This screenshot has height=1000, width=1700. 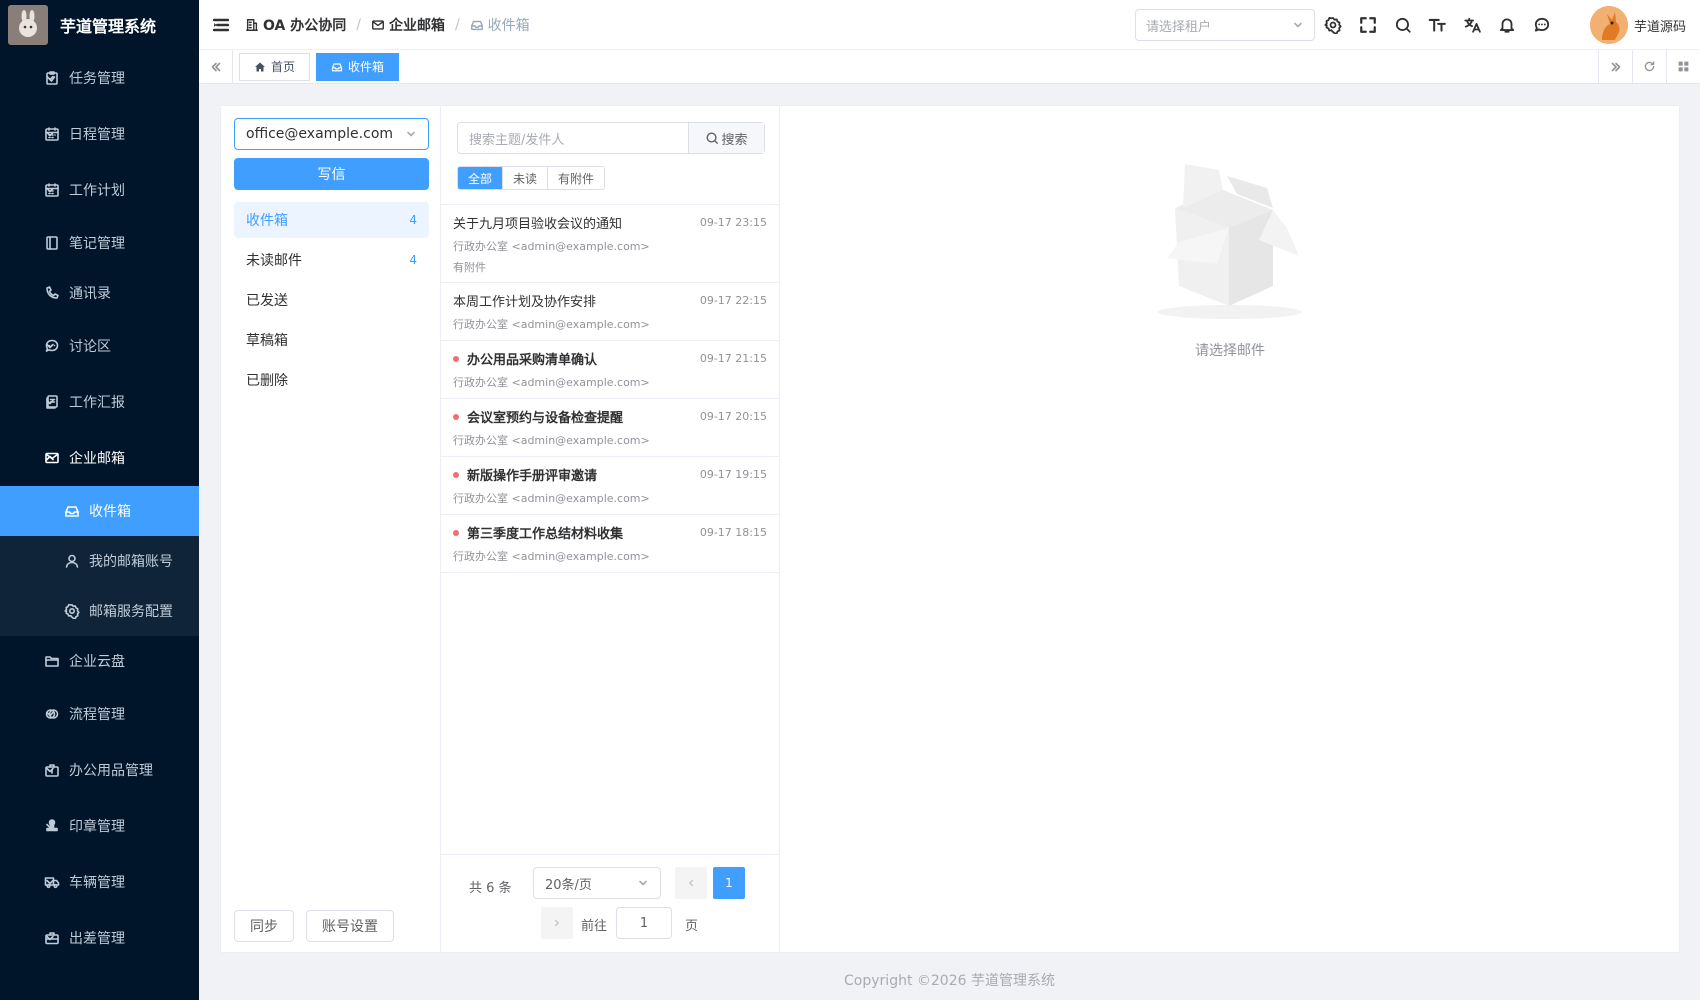 I want to click on folder-label: 收件箱, so click(x=267, y=221).